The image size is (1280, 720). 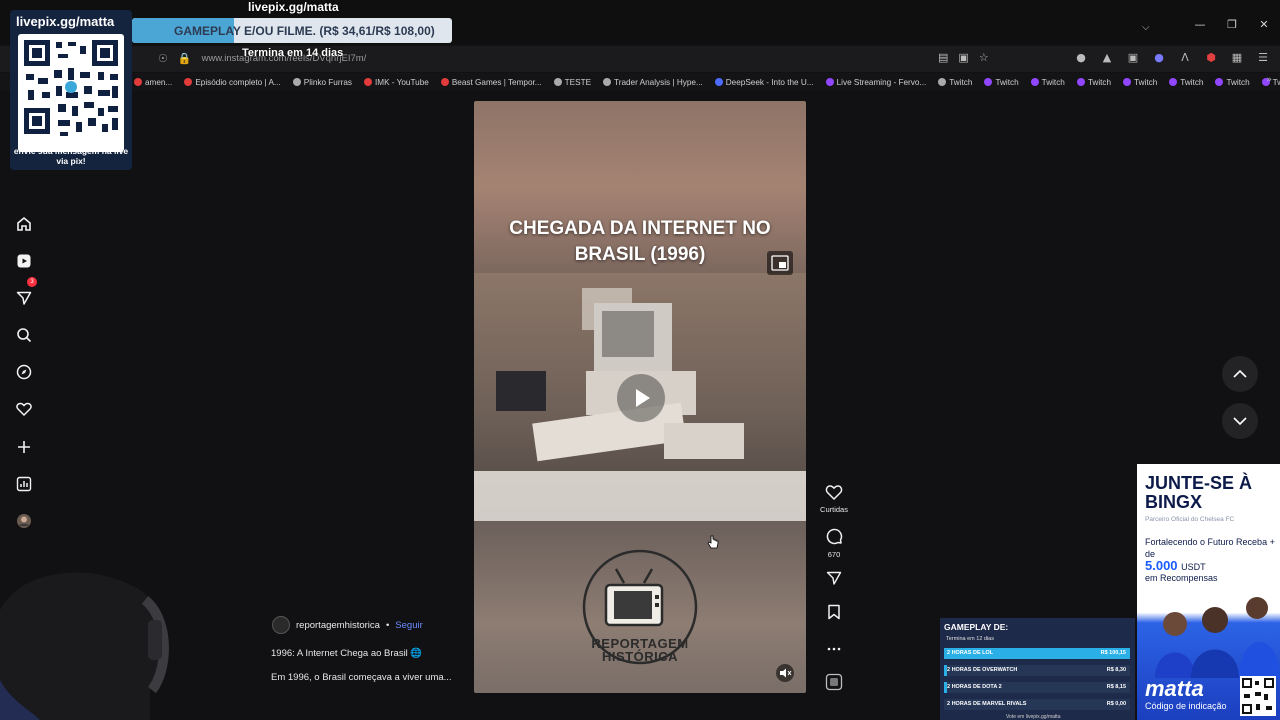 What do you see at coordinates (1116, 704) in the screenshot?
I see `poll-option-value: R$ 0,00` at bounding box center [1116, 704].